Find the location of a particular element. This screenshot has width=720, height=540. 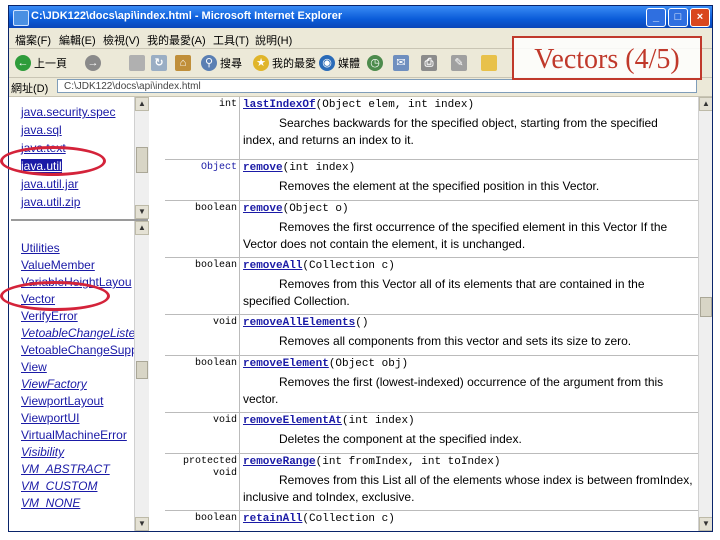

class-link: View is located at coordinates (34, 367).